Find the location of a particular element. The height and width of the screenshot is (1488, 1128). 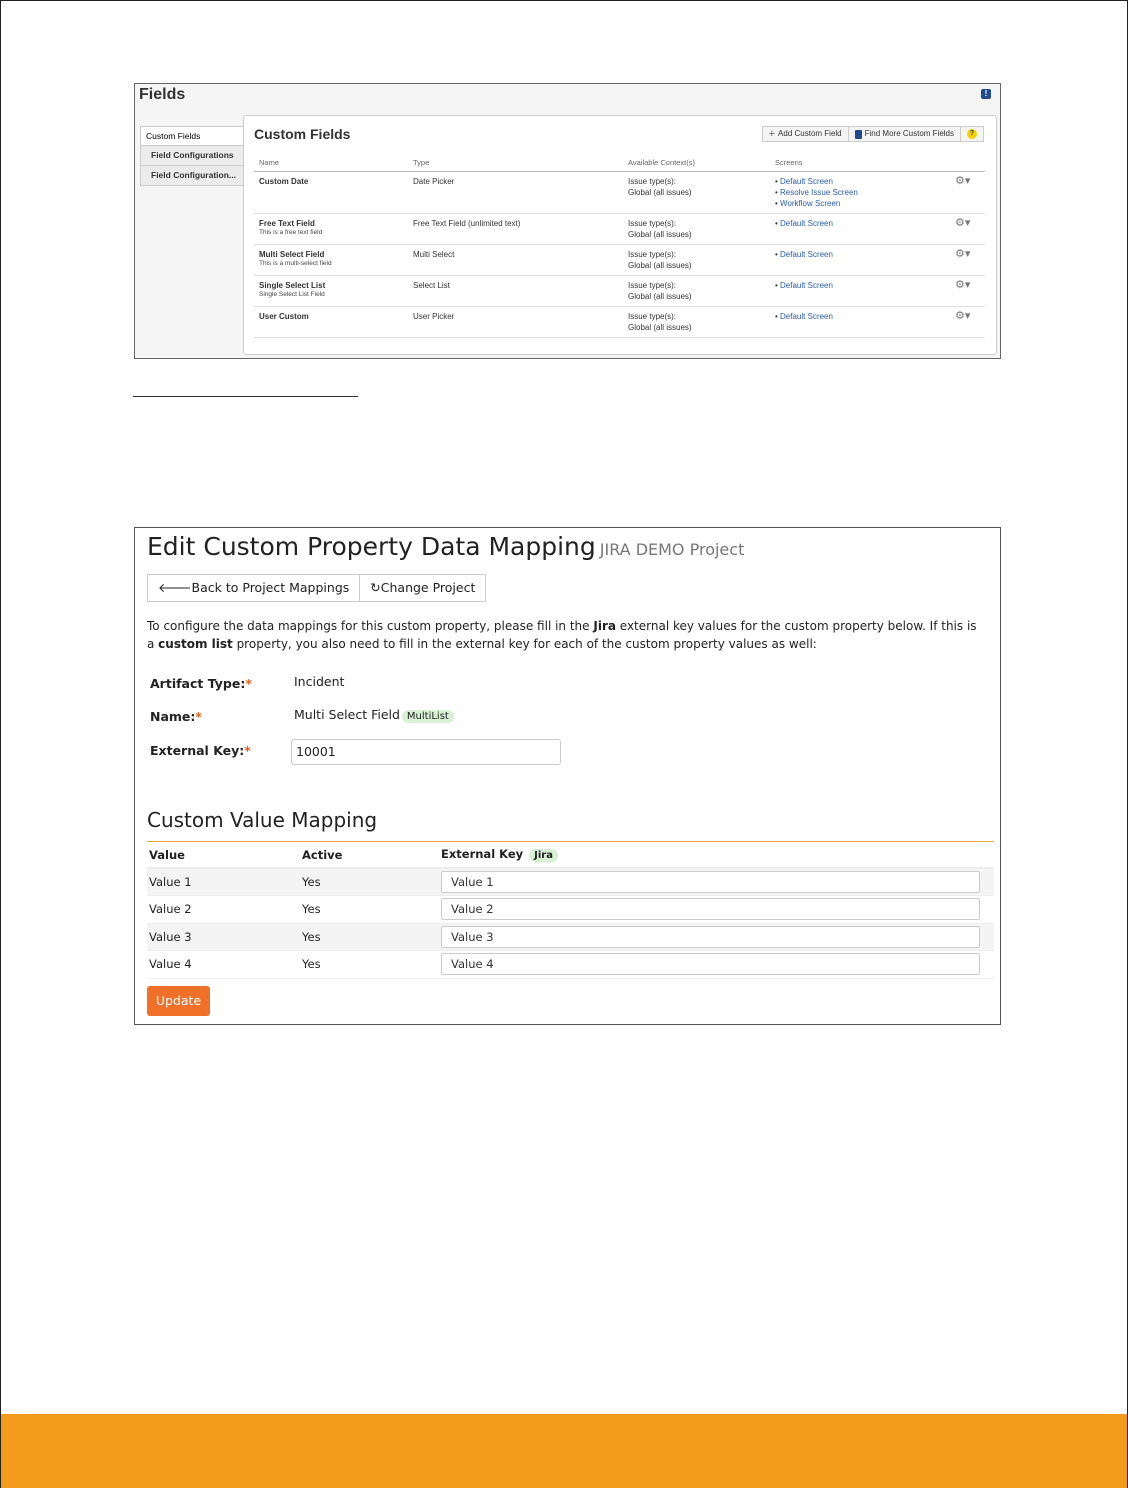

value-cell: Value 3 is located at coordinates (223, 937).